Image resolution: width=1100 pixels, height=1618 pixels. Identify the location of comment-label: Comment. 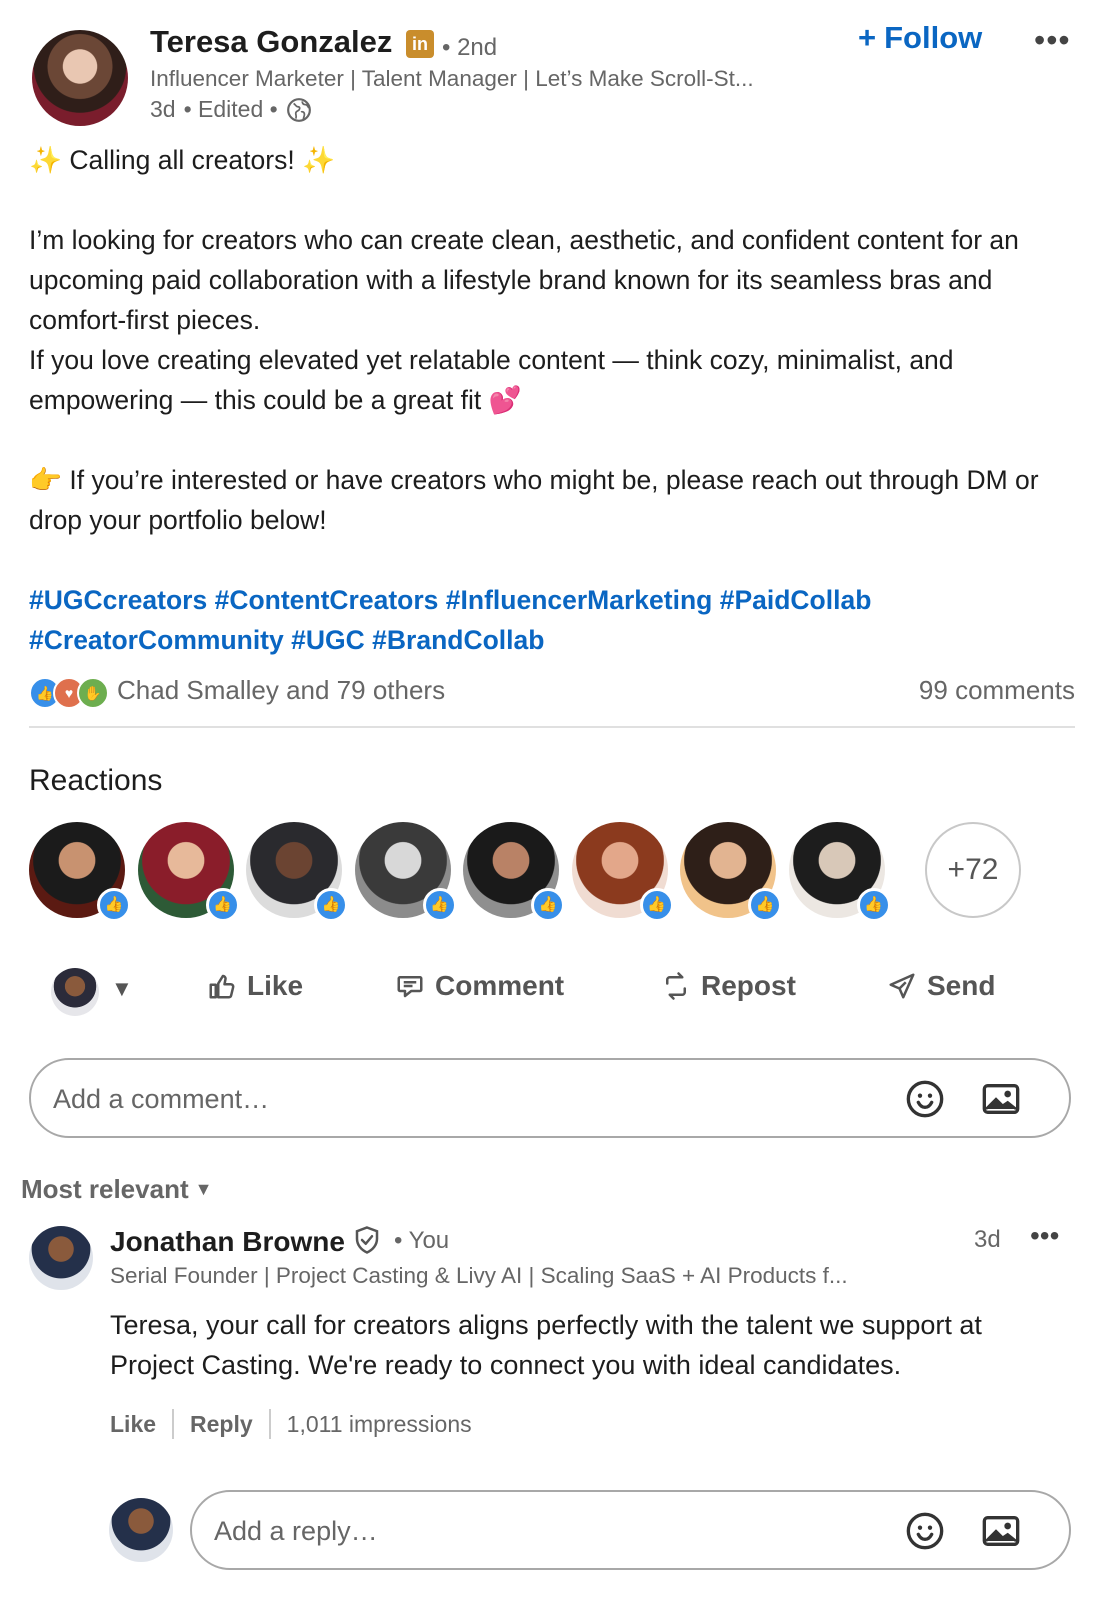
(500, 985).